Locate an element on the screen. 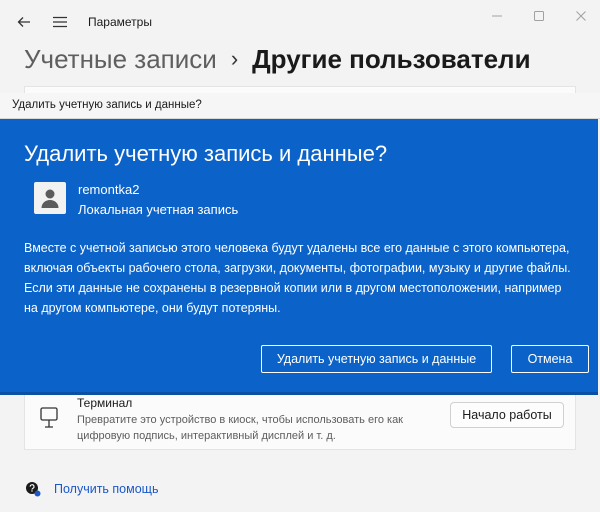  maximize-icon is located at coordinates (539, 16).